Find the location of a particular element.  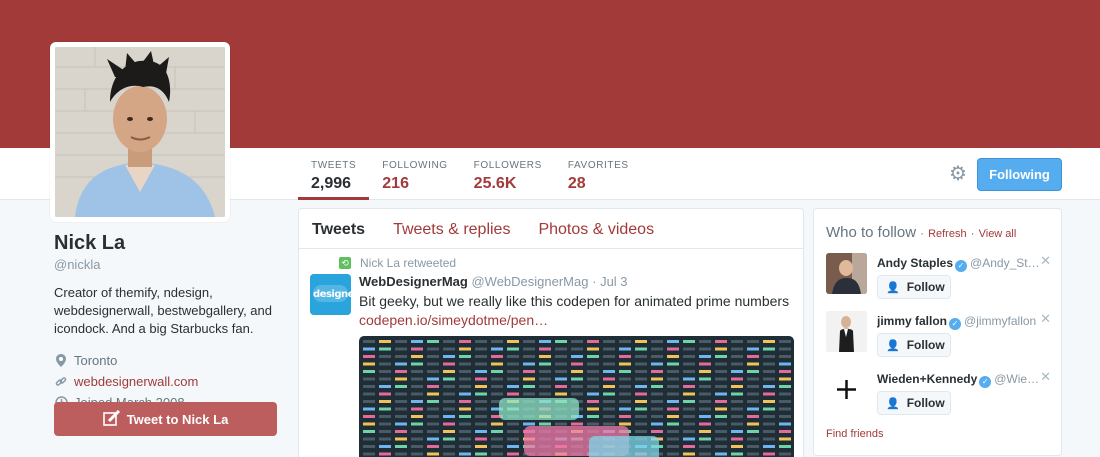

profile-handle: @nickla is located at coordinates (167, 264).